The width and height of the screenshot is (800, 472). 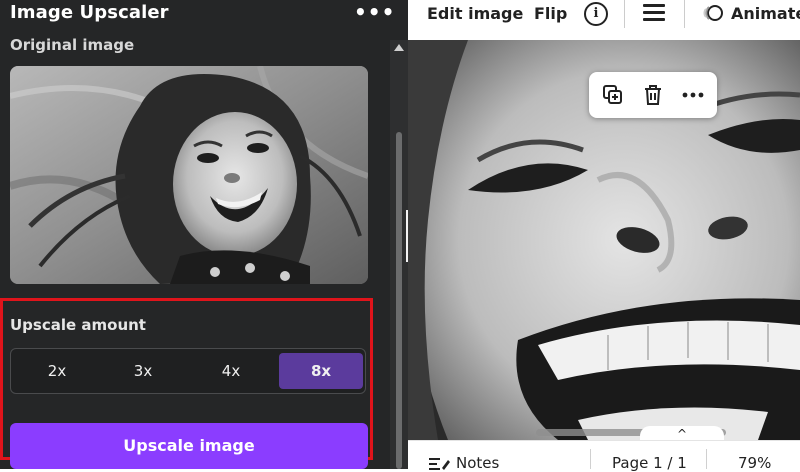 I want to click on element-floating-toolbar, so click(x=653, y=95).